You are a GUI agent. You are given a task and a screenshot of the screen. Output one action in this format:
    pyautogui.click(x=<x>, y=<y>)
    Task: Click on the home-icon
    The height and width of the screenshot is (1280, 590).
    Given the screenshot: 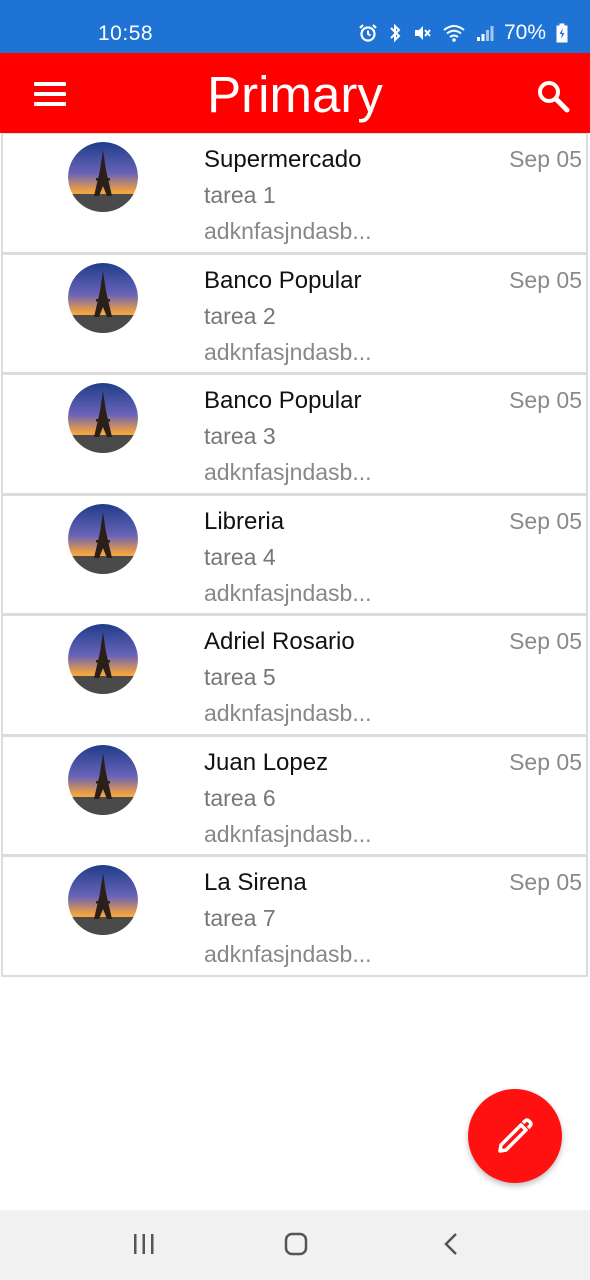 What is the action you would take?
    pyautogui.click(x=296, y=1244)
    